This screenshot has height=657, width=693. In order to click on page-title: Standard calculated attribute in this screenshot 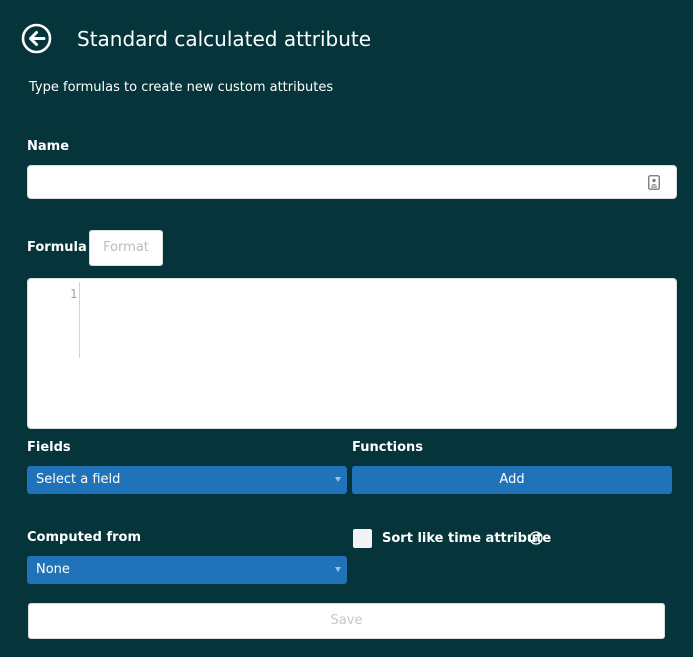, I will do `click(224, 39)`.